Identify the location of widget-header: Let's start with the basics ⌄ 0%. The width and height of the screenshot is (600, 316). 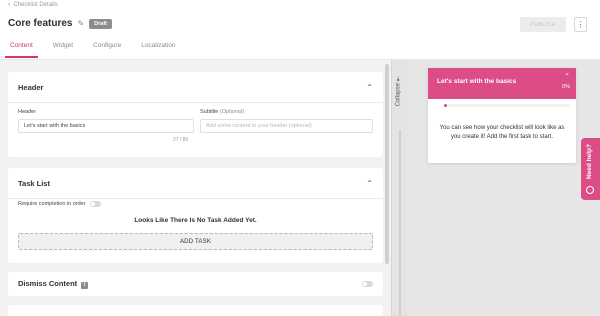
(502, 83).